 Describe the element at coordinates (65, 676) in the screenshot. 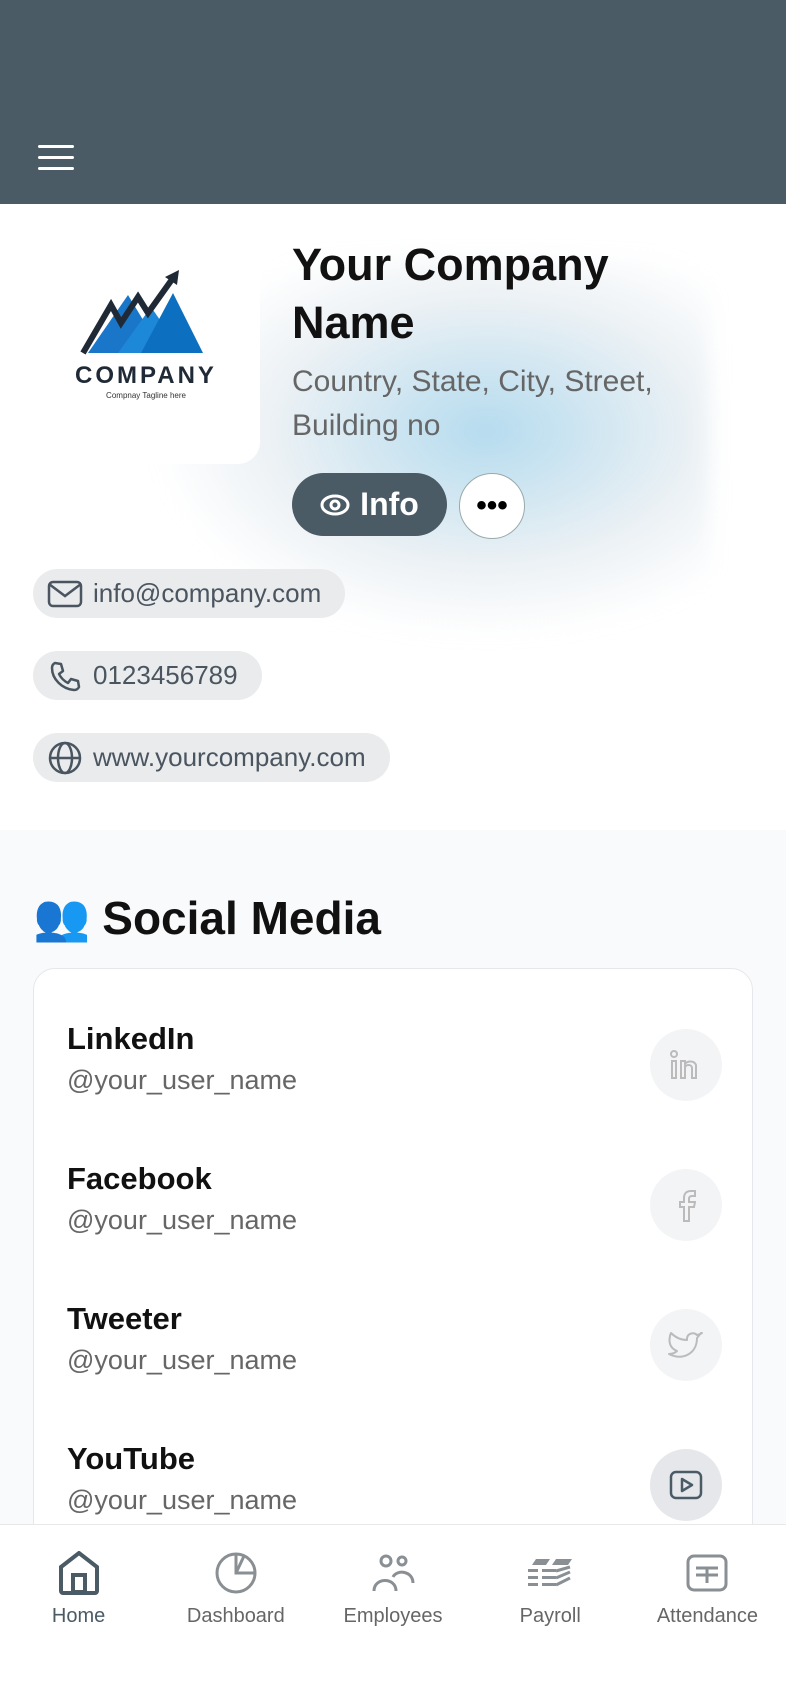

I see `phone-icon` at that location.